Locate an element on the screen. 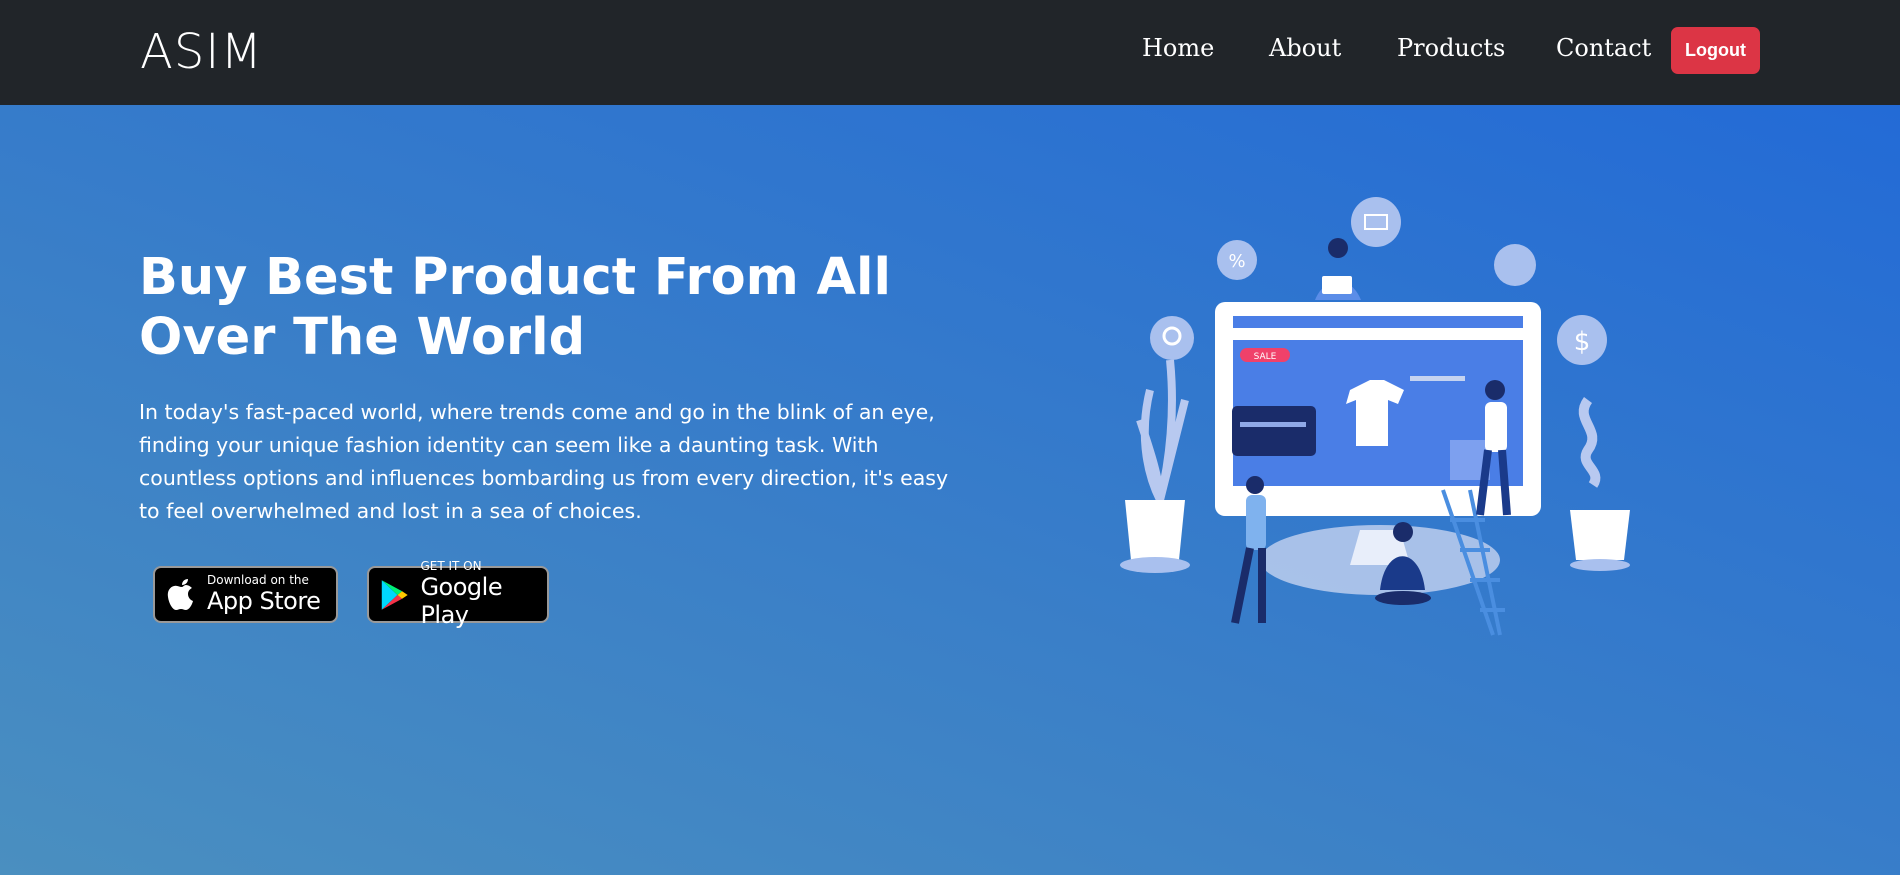 This screenshot has width=1900, height=875. nav-home: Home is located at coordinates (1178, 48).